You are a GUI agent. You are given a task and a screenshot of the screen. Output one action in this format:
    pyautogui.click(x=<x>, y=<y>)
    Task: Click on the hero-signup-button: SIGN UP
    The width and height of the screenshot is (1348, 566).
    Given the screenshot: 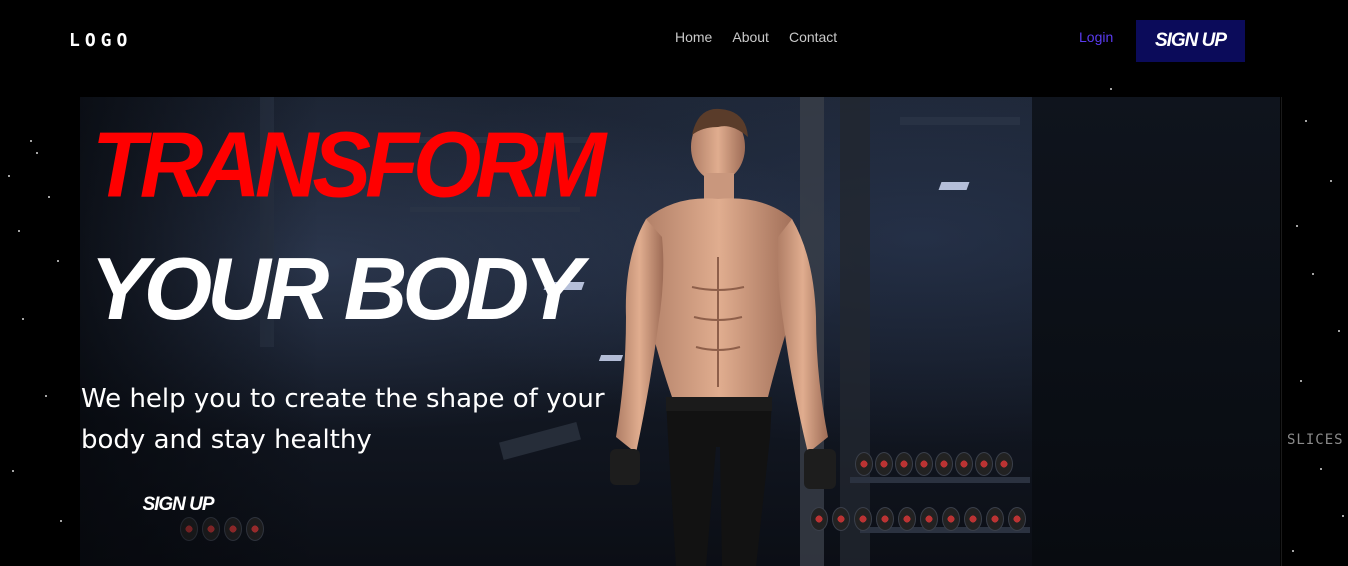 What is the action you would take?
    pyautogui.click(x=178, y=505)
    